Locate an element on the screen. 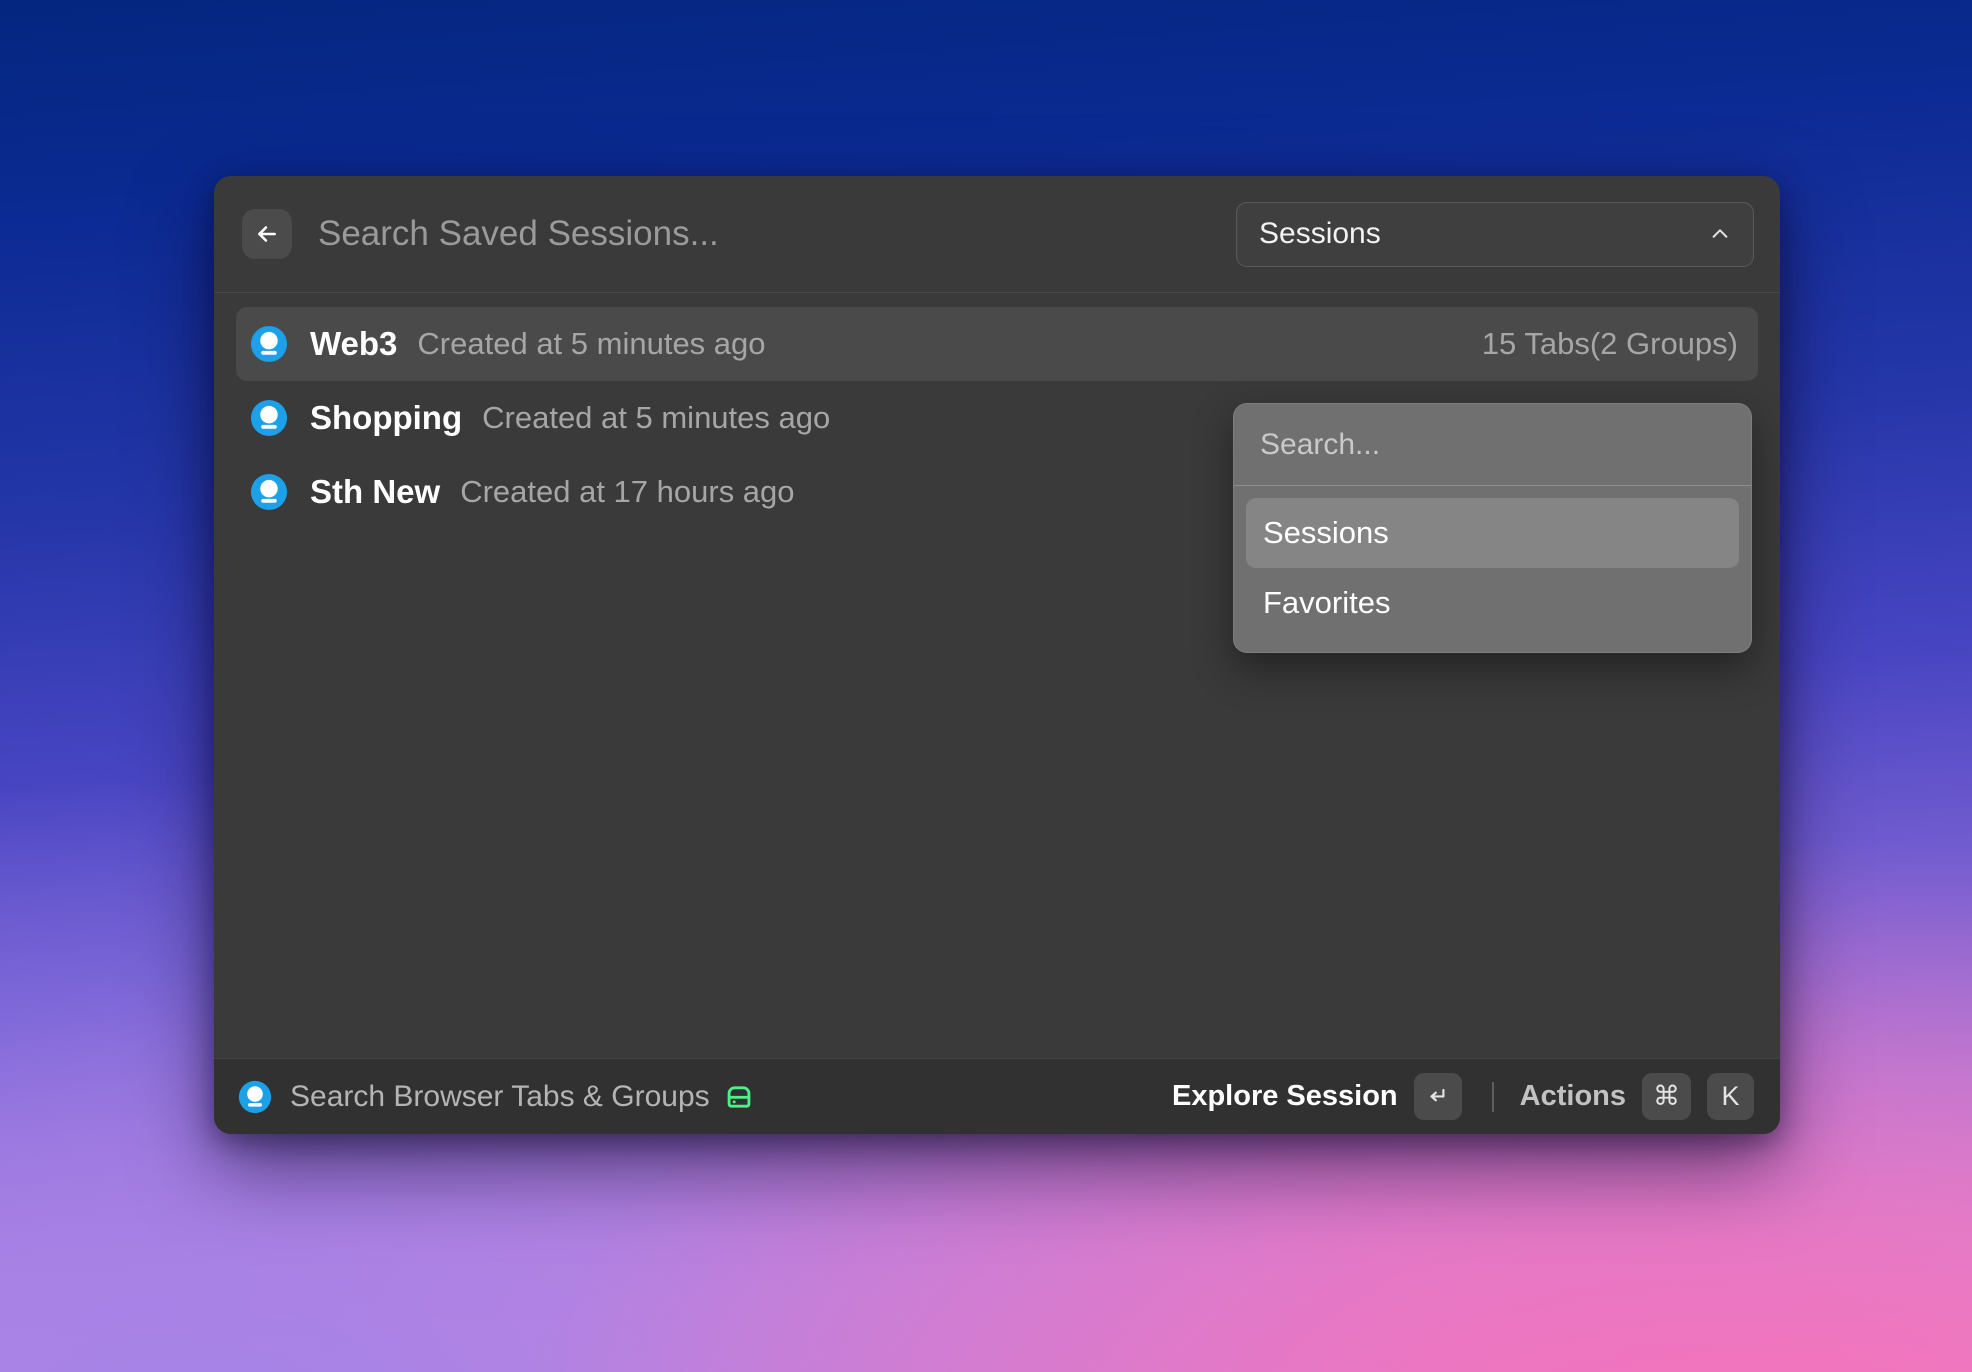  session-title: Web3 is located at coordinates (354, 343).